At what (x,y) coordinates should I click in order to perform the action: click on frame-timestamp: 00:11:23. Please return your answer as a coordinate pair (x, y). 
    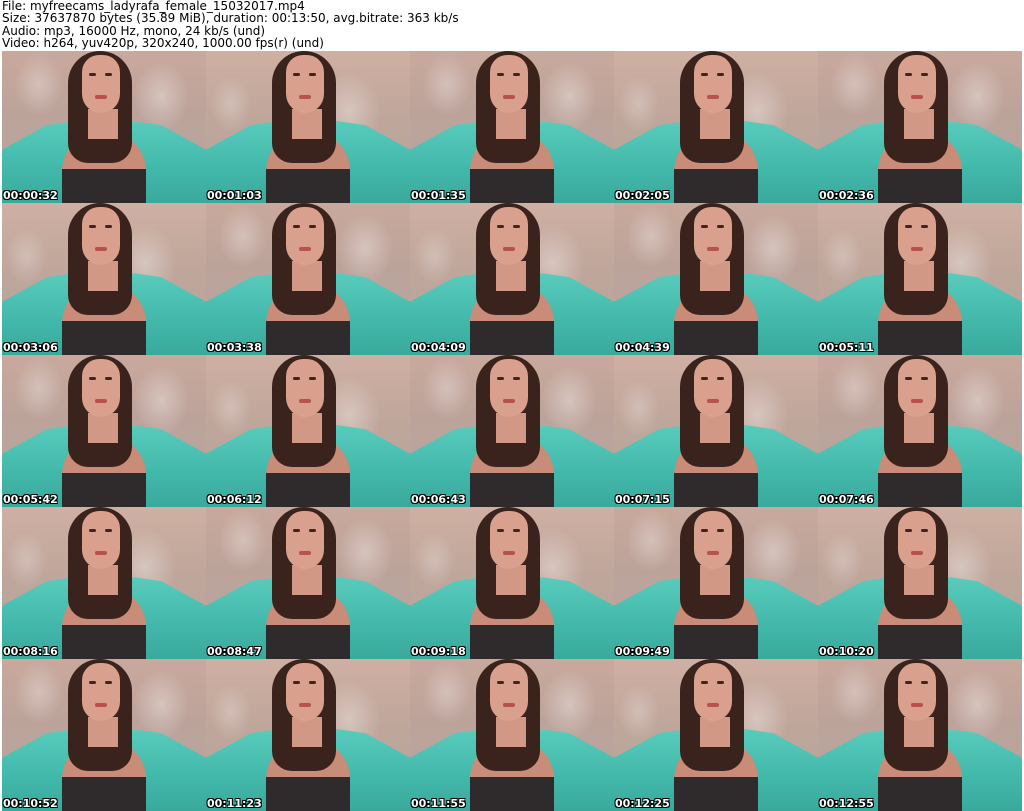
    Looking at the image, I should click on (234, 803).